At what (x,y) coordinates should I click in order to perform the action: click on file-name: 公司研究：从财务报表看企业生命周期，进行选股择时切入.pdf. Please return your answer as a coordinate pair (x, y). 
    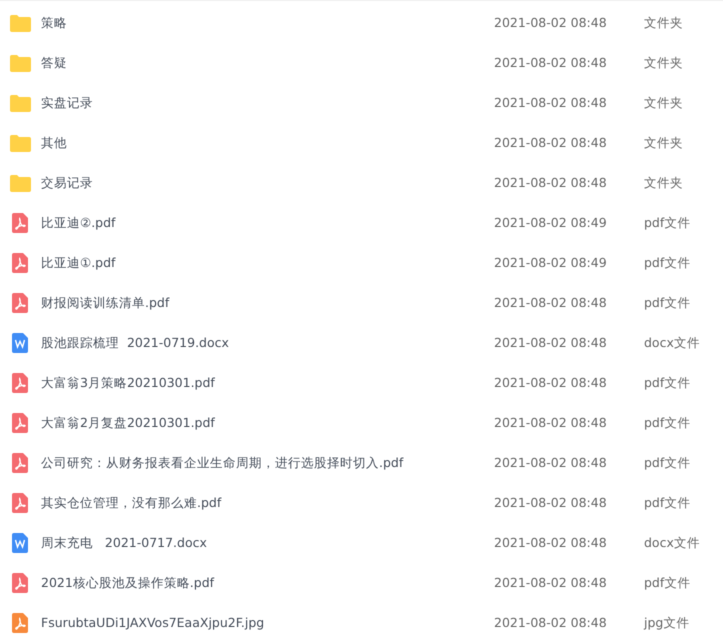
    Looking at the image, I should click on (222, 462).